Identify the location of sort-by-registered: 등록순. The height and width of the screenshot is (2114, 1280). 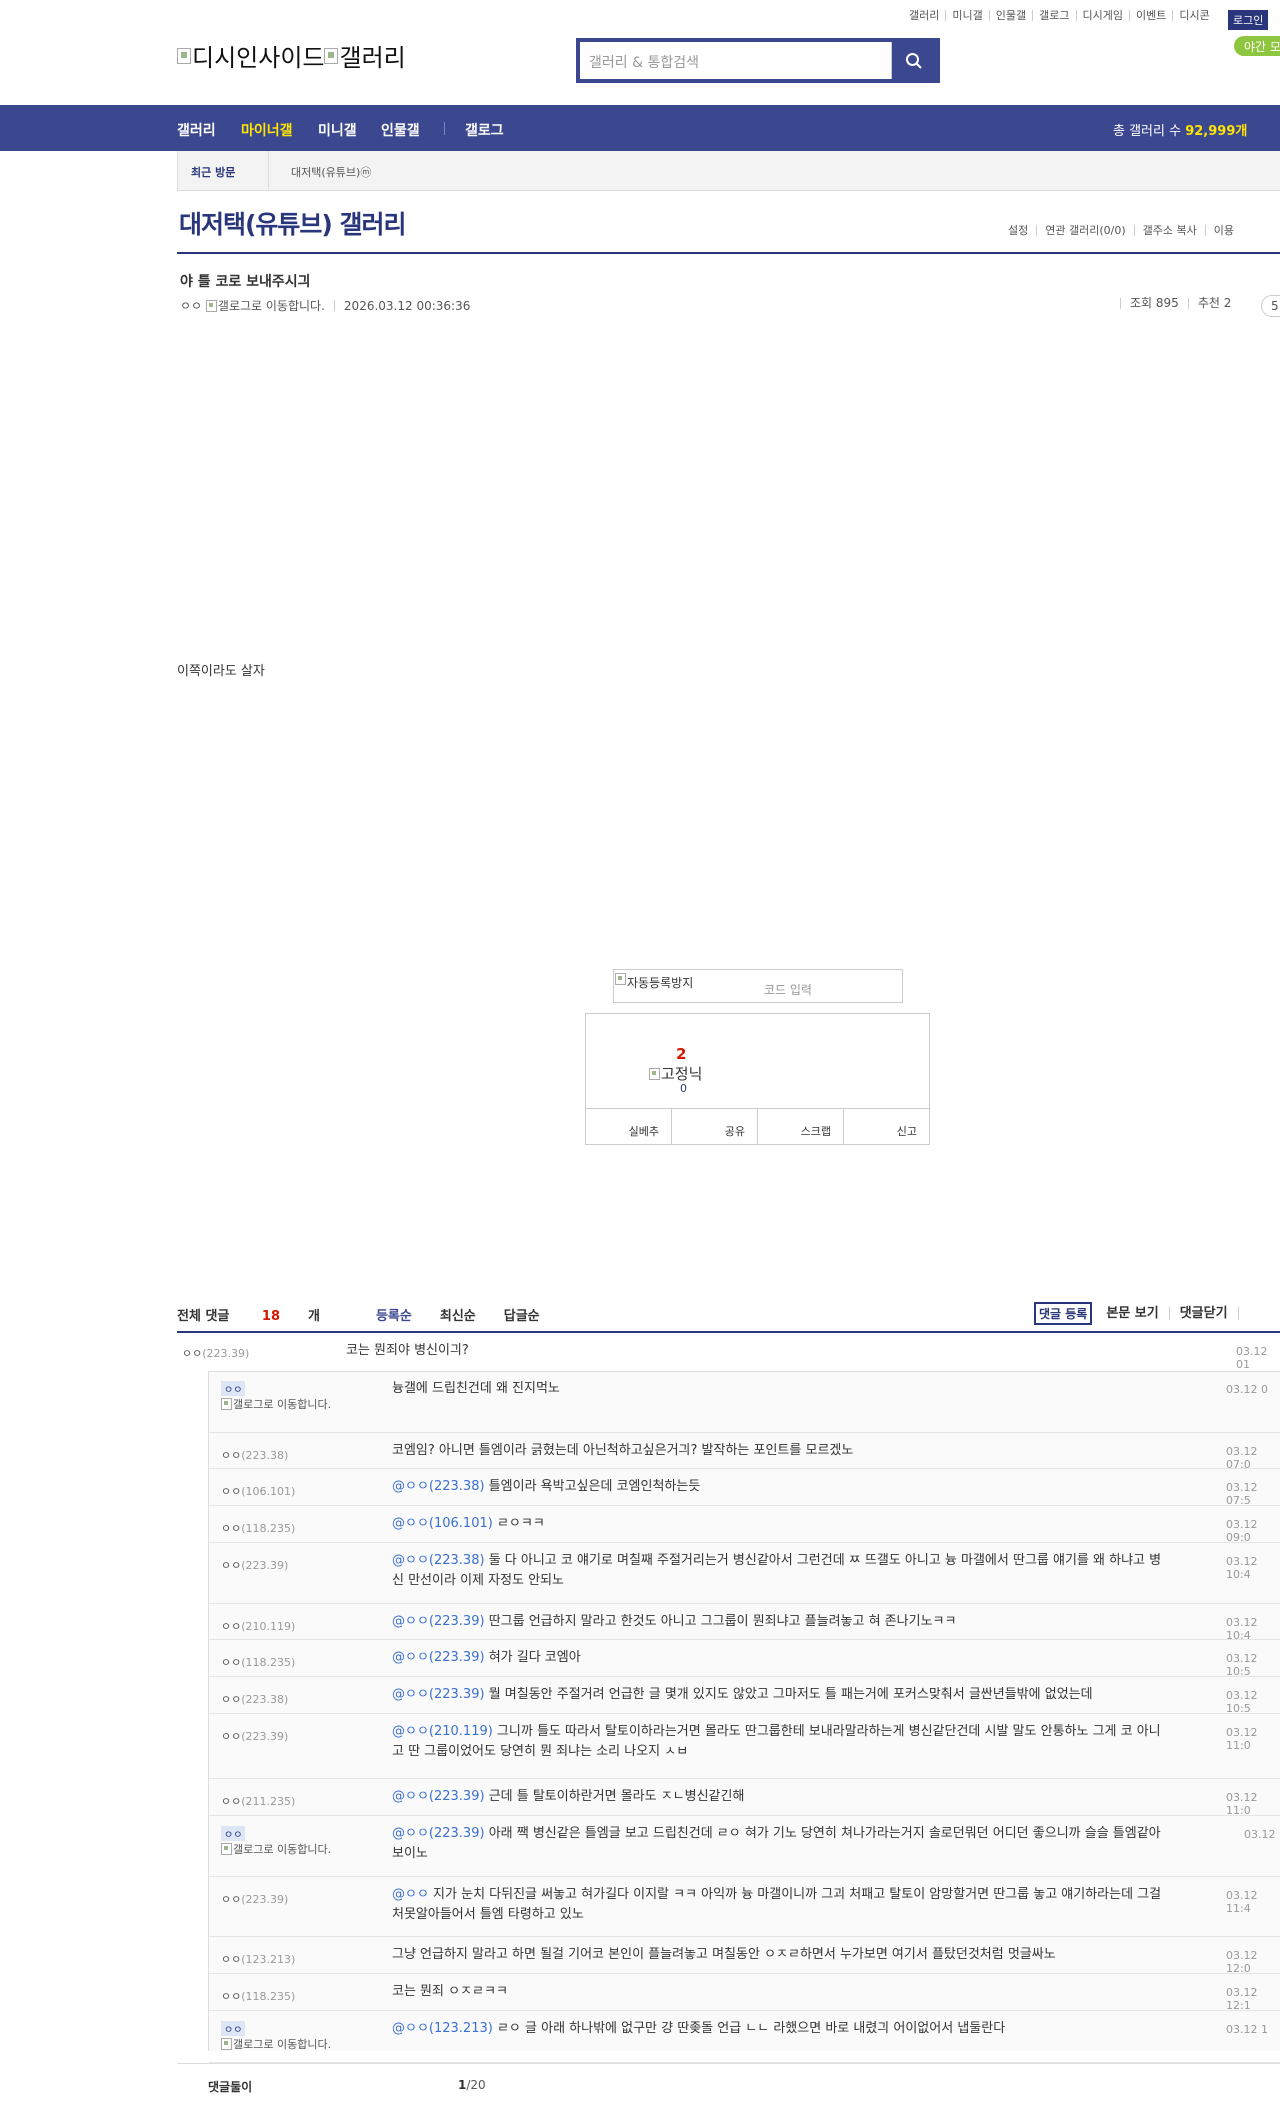
(394, 1314).